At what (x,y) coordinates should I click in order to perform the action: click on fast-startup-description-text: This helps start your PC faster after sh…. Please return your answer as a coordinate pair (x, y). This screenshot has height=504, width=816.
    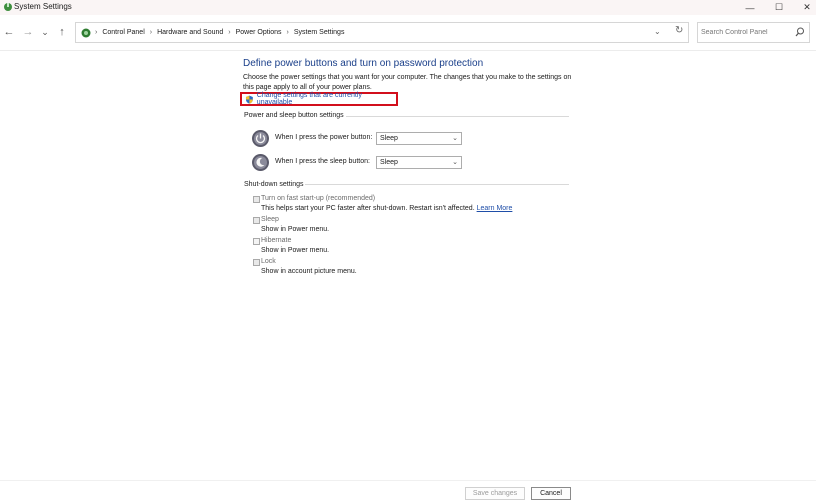
    Looking at the image, I should click on (368, 208).